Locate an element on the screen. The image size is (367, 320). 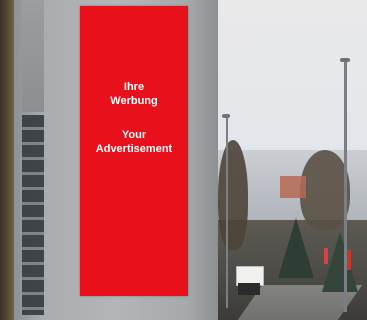
evergreen-tree is located at coordinates (296, 248).